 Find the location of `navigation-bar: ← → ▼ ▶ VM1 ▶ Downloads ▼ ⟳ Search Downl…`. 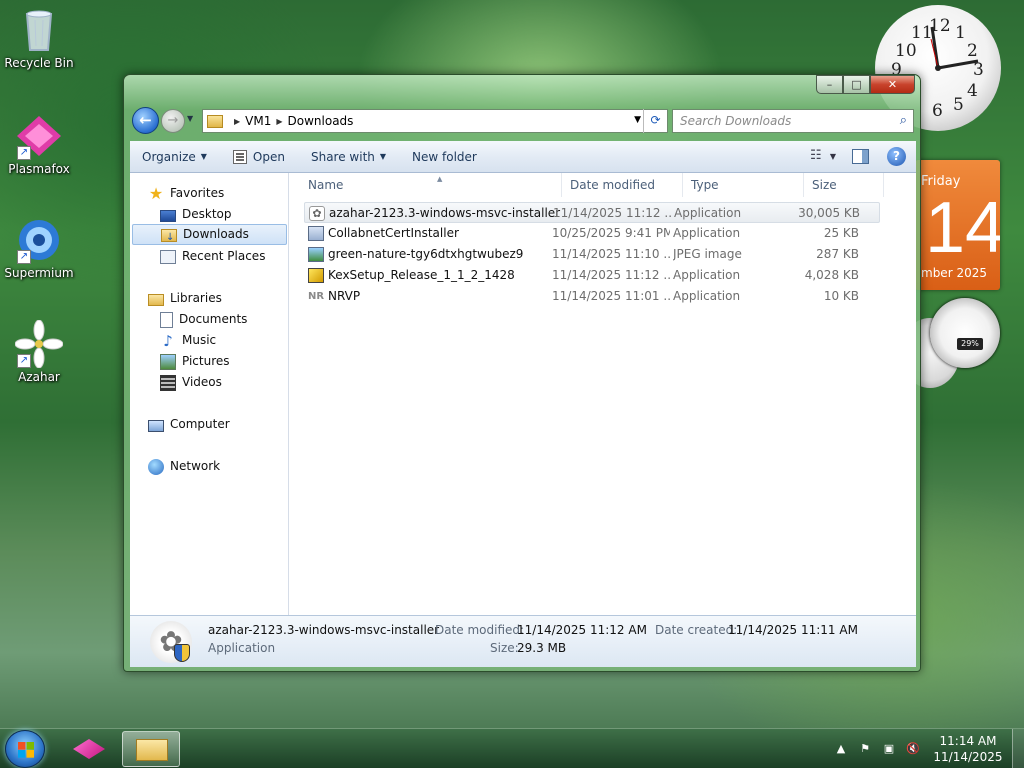

navigation-bar: ← → ▼ ▶ VM1 ▶ Downloads ▼ ⟳ Search Downl… is located at coordinates (523, 120).